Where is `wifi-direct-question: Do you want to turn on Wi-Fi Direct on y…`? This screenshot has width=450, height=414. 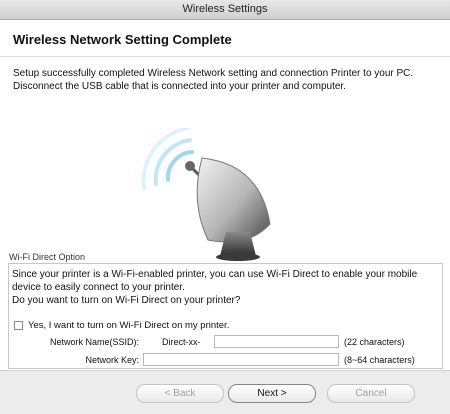 wifi-direct-question: Do you want to turn on Wi-Fi Direct on y… is located at coordinates (126, 300).